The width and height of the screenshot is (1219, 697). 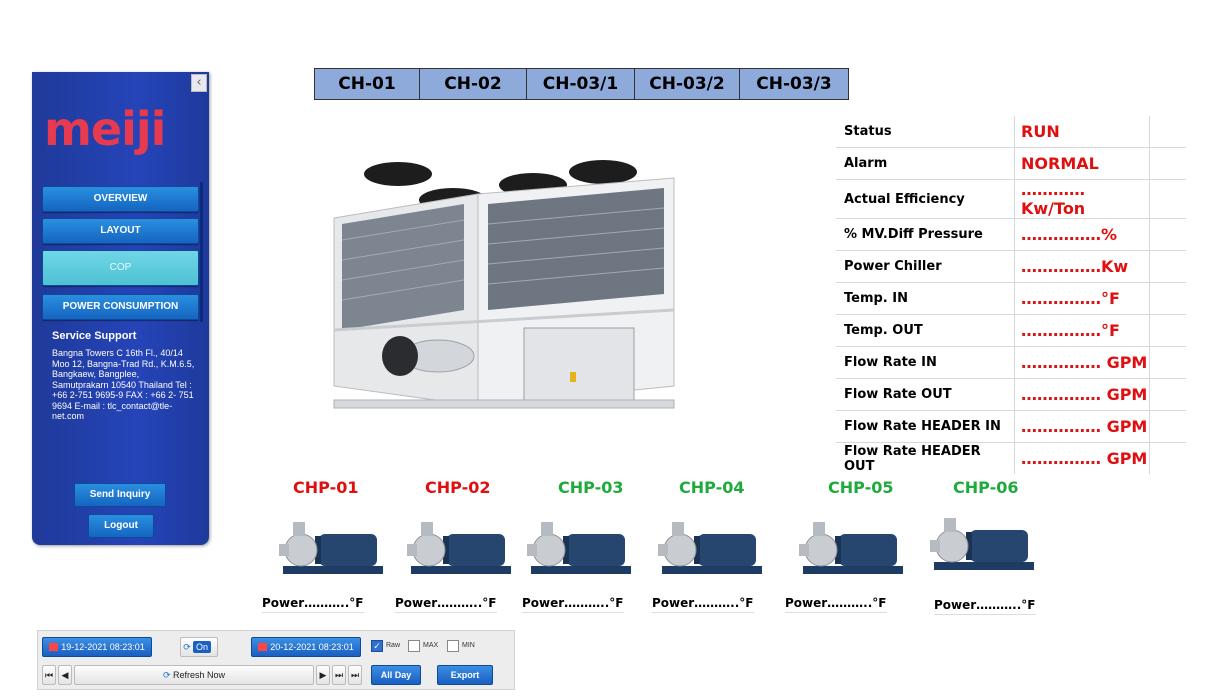 I want to click on pump-power-chp-04: Power………..°F, so click(x=703, y=604).